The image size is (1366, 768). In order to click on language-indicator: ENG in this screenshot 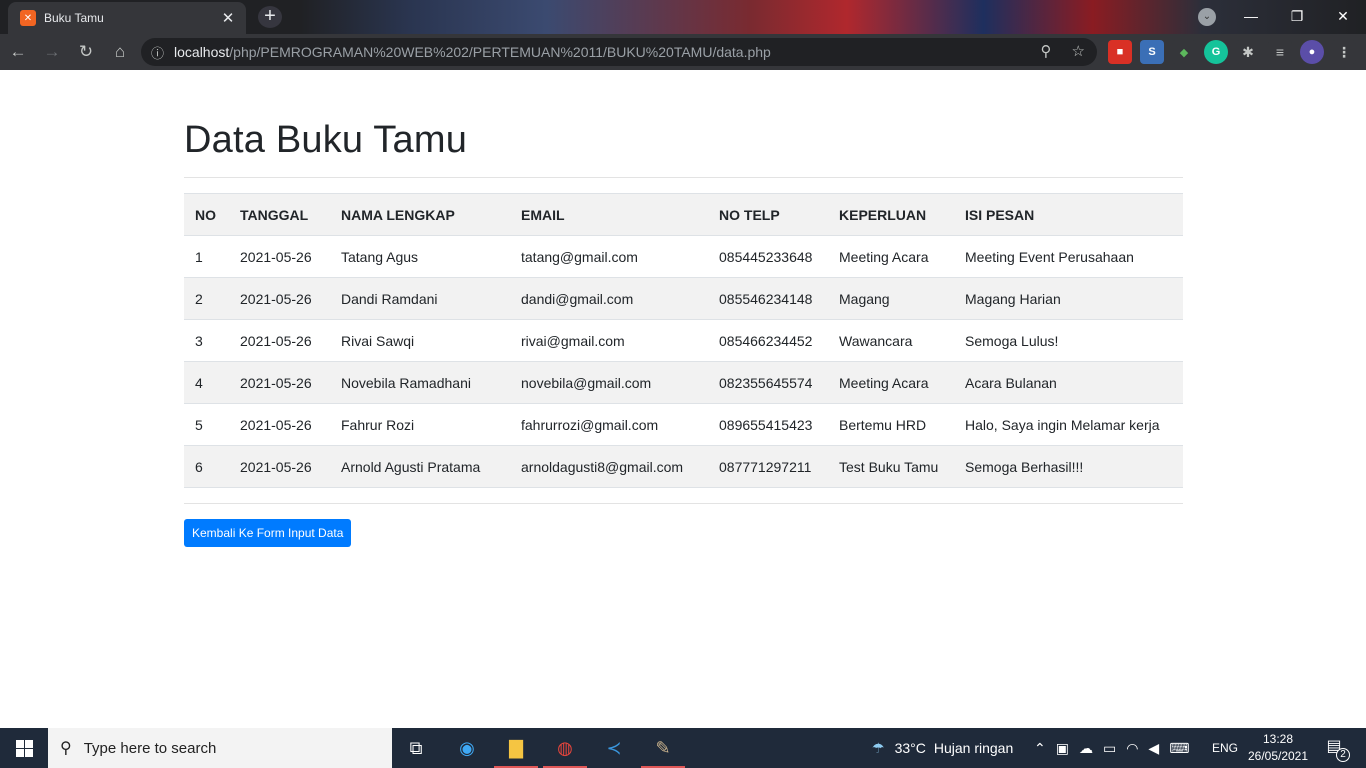, I will do `click(1225, 748)`.